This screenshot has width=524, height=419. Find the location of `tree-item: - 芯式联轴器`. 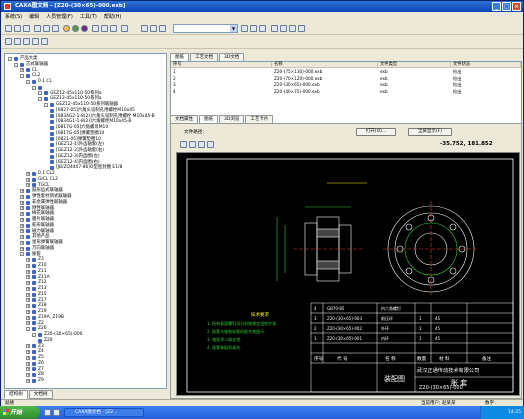

tree-item: - 芯式联轴器 is located at coordinates (31, 65).